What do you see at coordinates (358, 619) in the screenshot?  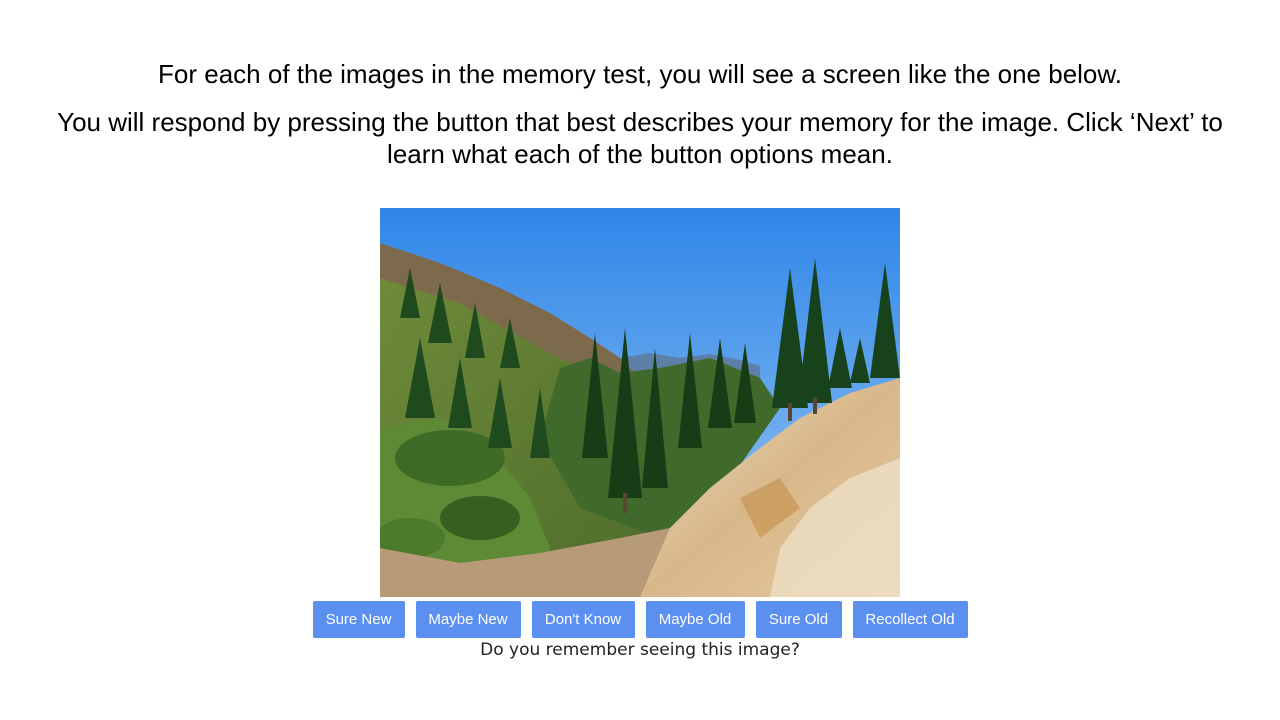 I see `sure-new-button: Sure New` at bounding box center [358, 619].